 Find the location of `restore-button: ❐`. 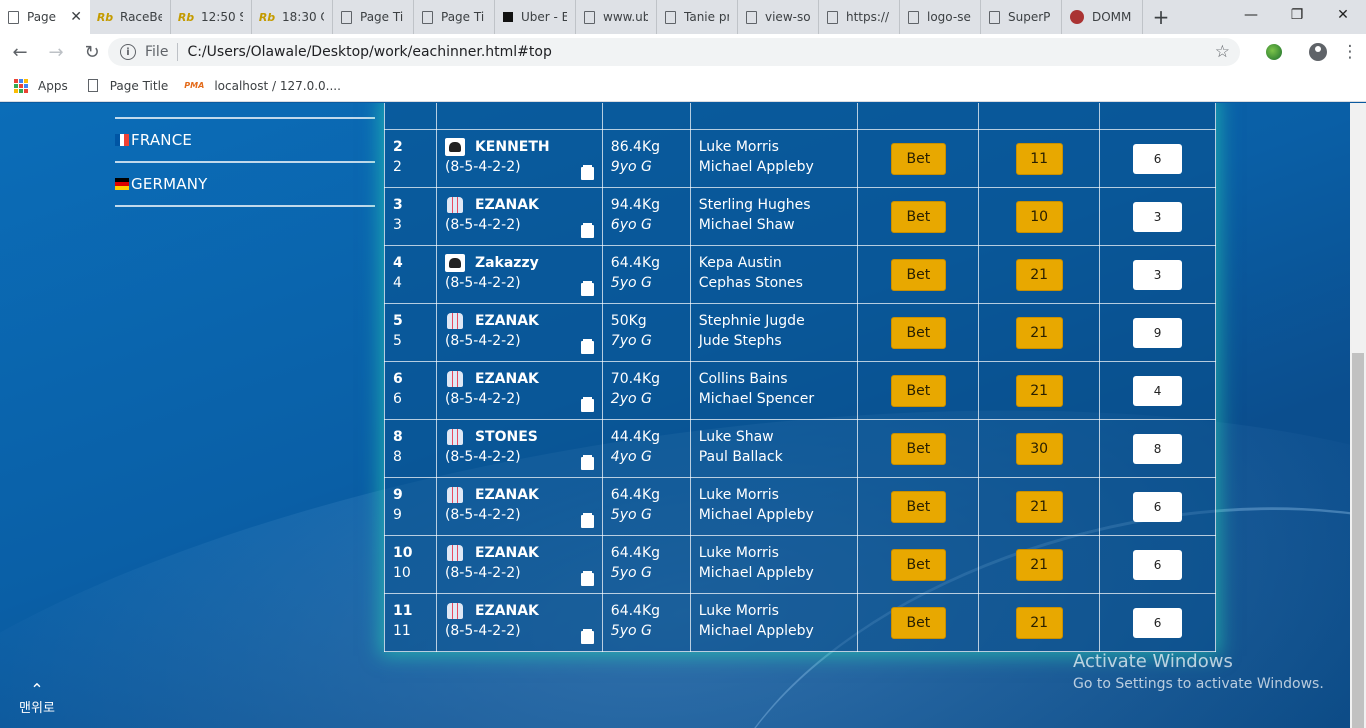

restore-button: ❐ is located at coordinates (1297, 15).